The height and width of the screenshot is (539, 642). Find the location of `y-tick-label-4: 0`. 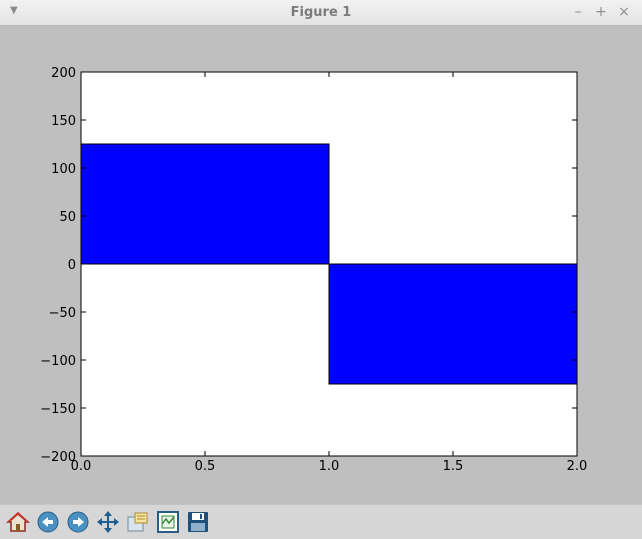

y-tick-label-4: 0 is located at coordinates (72, 265).